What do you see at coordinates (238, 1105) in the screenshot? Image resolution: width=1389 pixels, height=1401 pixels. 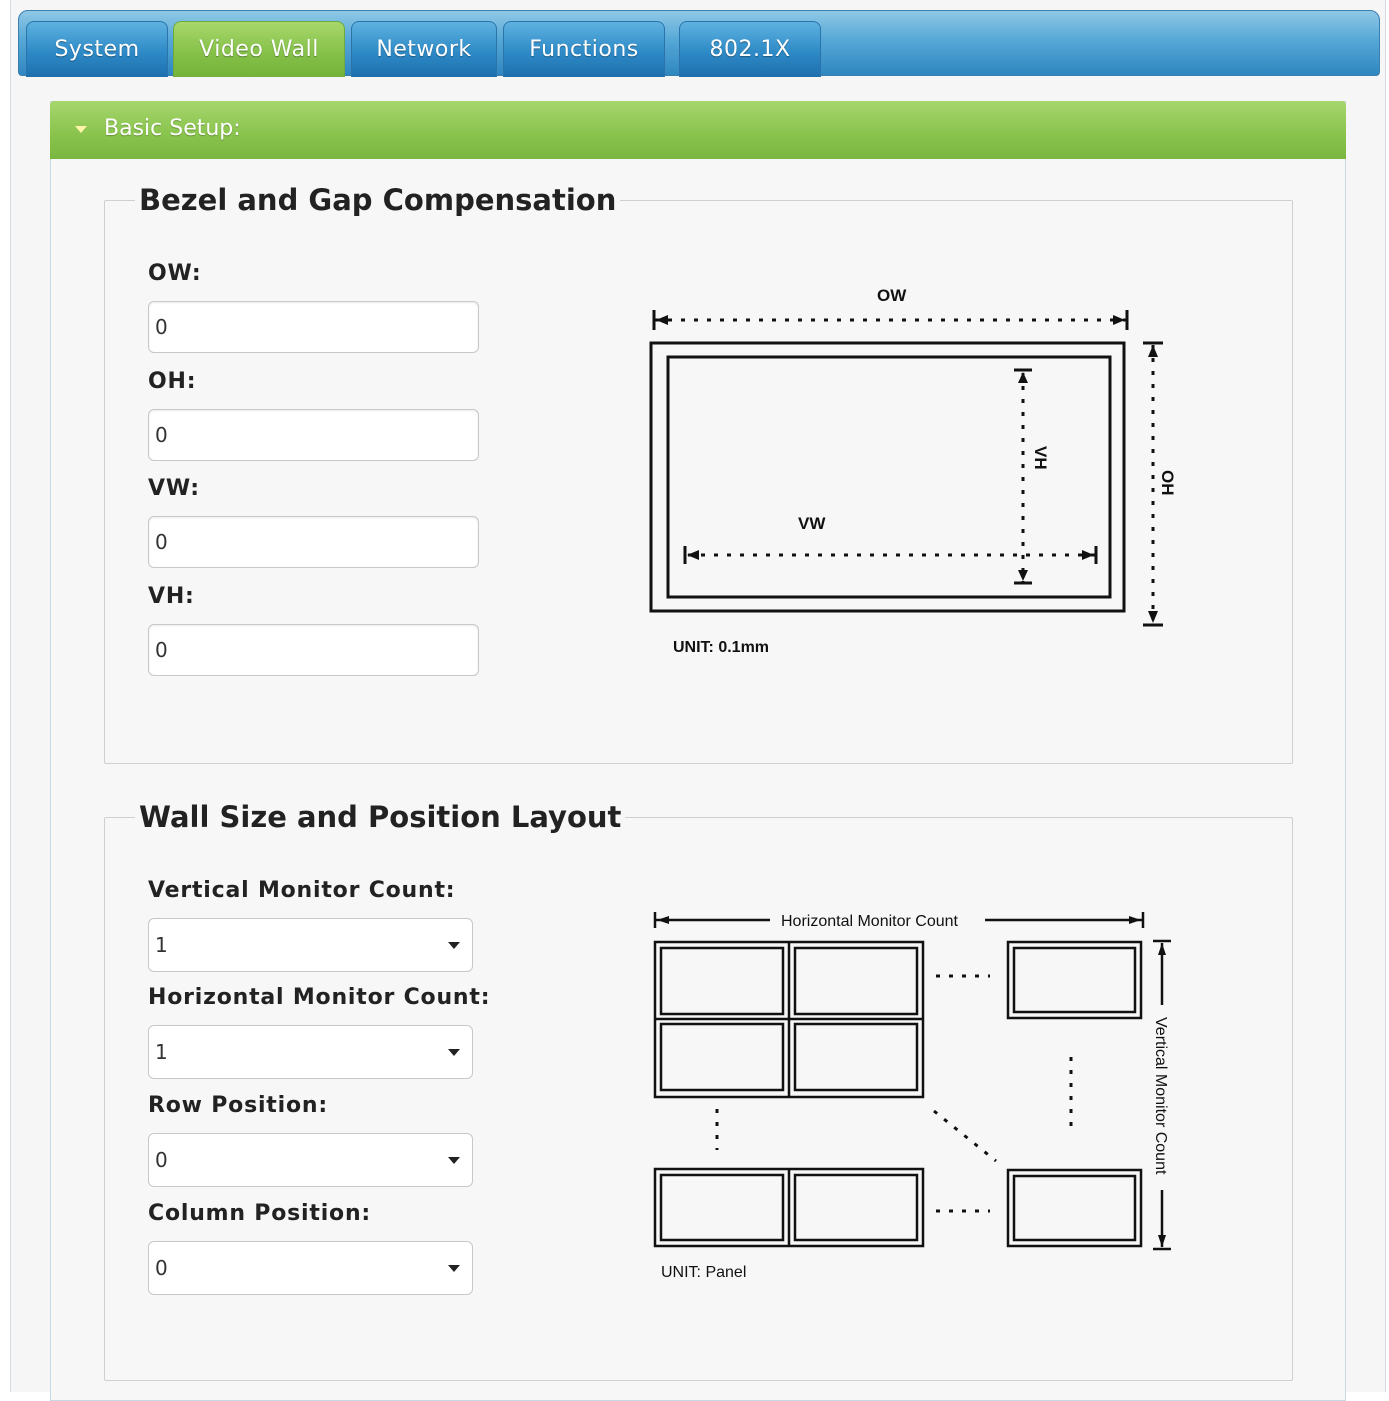 I see `row-position-label: Row Position:` at bounding box center [238, 1105].